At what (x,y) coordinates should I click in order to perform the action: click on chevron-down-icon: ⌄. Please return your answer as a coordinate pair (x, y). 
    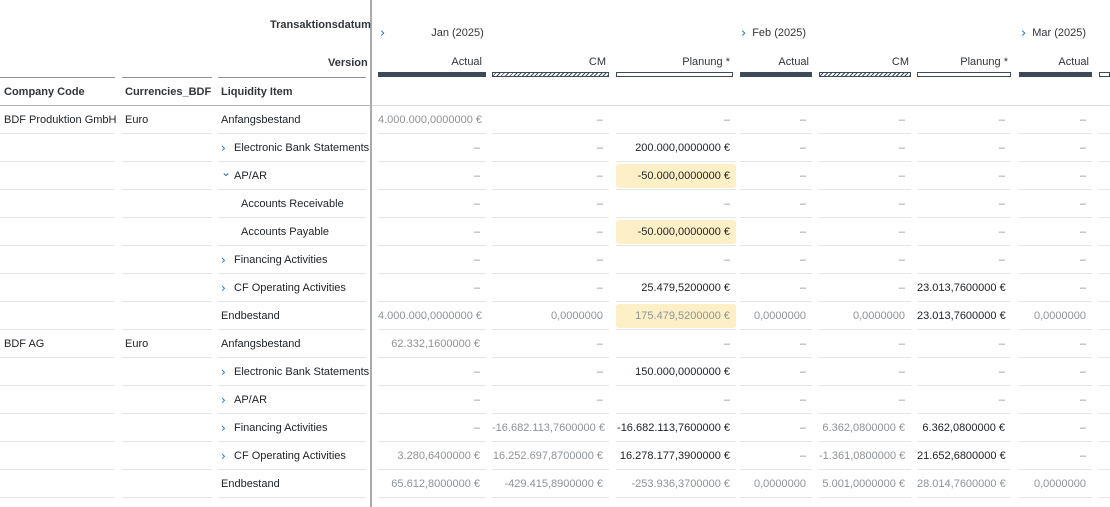
    Looking at the image, I should click on (227, 172).